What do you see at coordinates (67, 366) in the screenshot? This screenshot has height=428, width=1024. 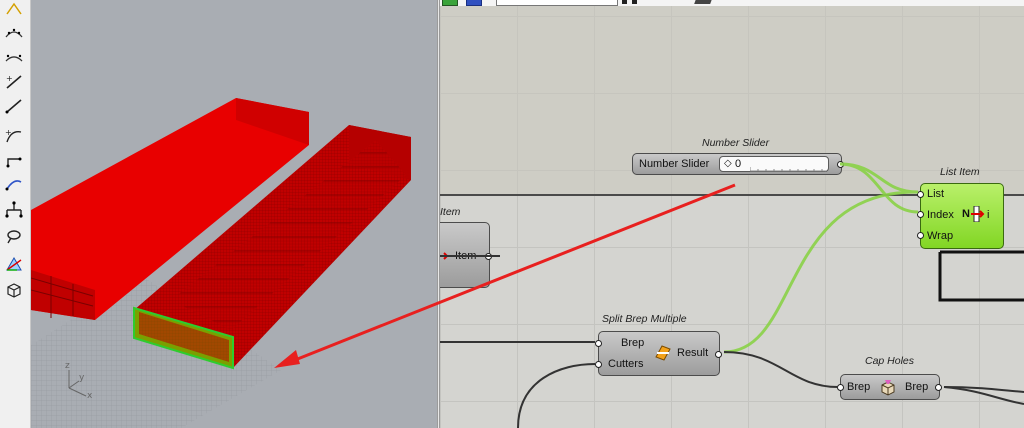 I see `axis-z-label: z` at bounding box center [67, 366].